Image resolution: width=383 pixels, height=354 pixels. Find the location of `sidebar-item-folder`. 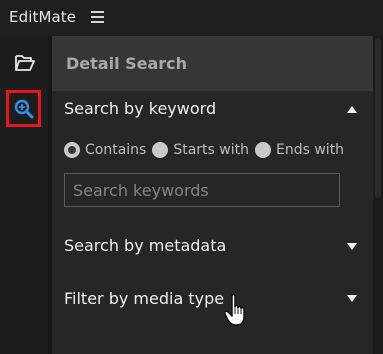

sidebar-item-folder is located at coordinates (25, 63).